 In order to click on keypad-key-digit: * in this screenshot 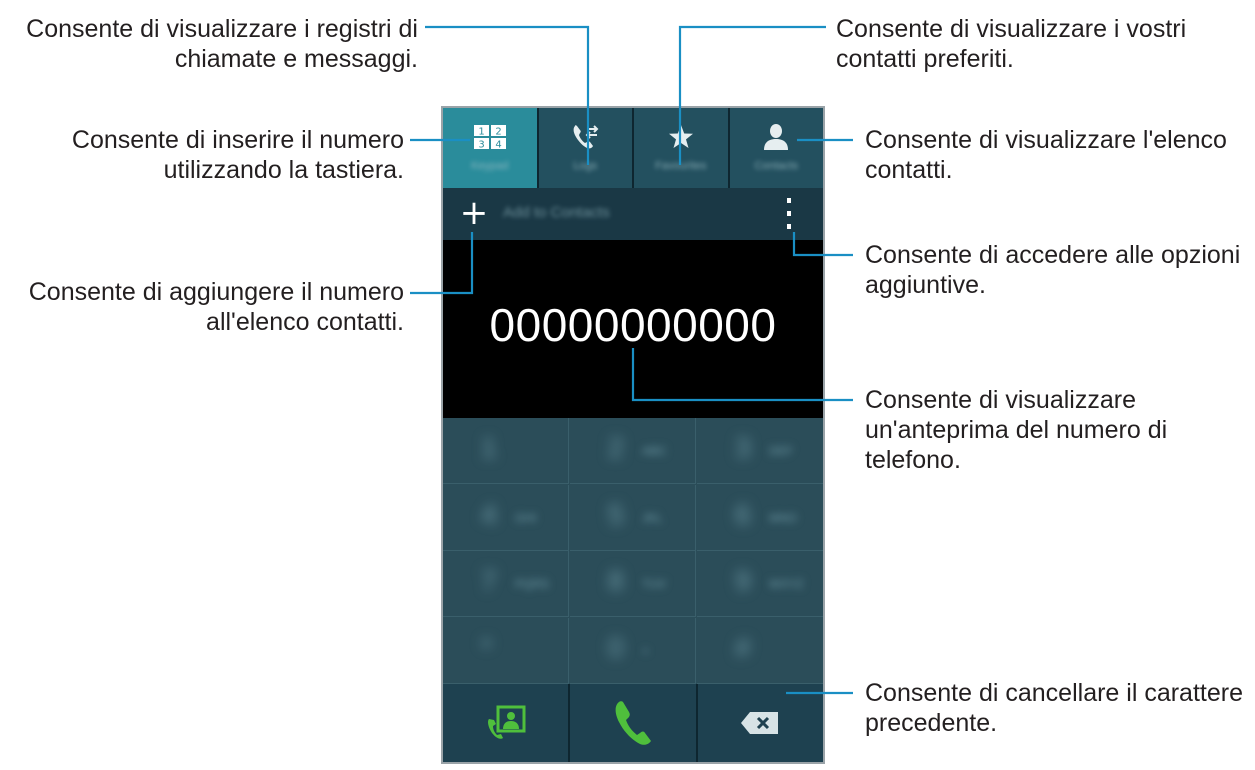, I will do `click(486, 647)`.